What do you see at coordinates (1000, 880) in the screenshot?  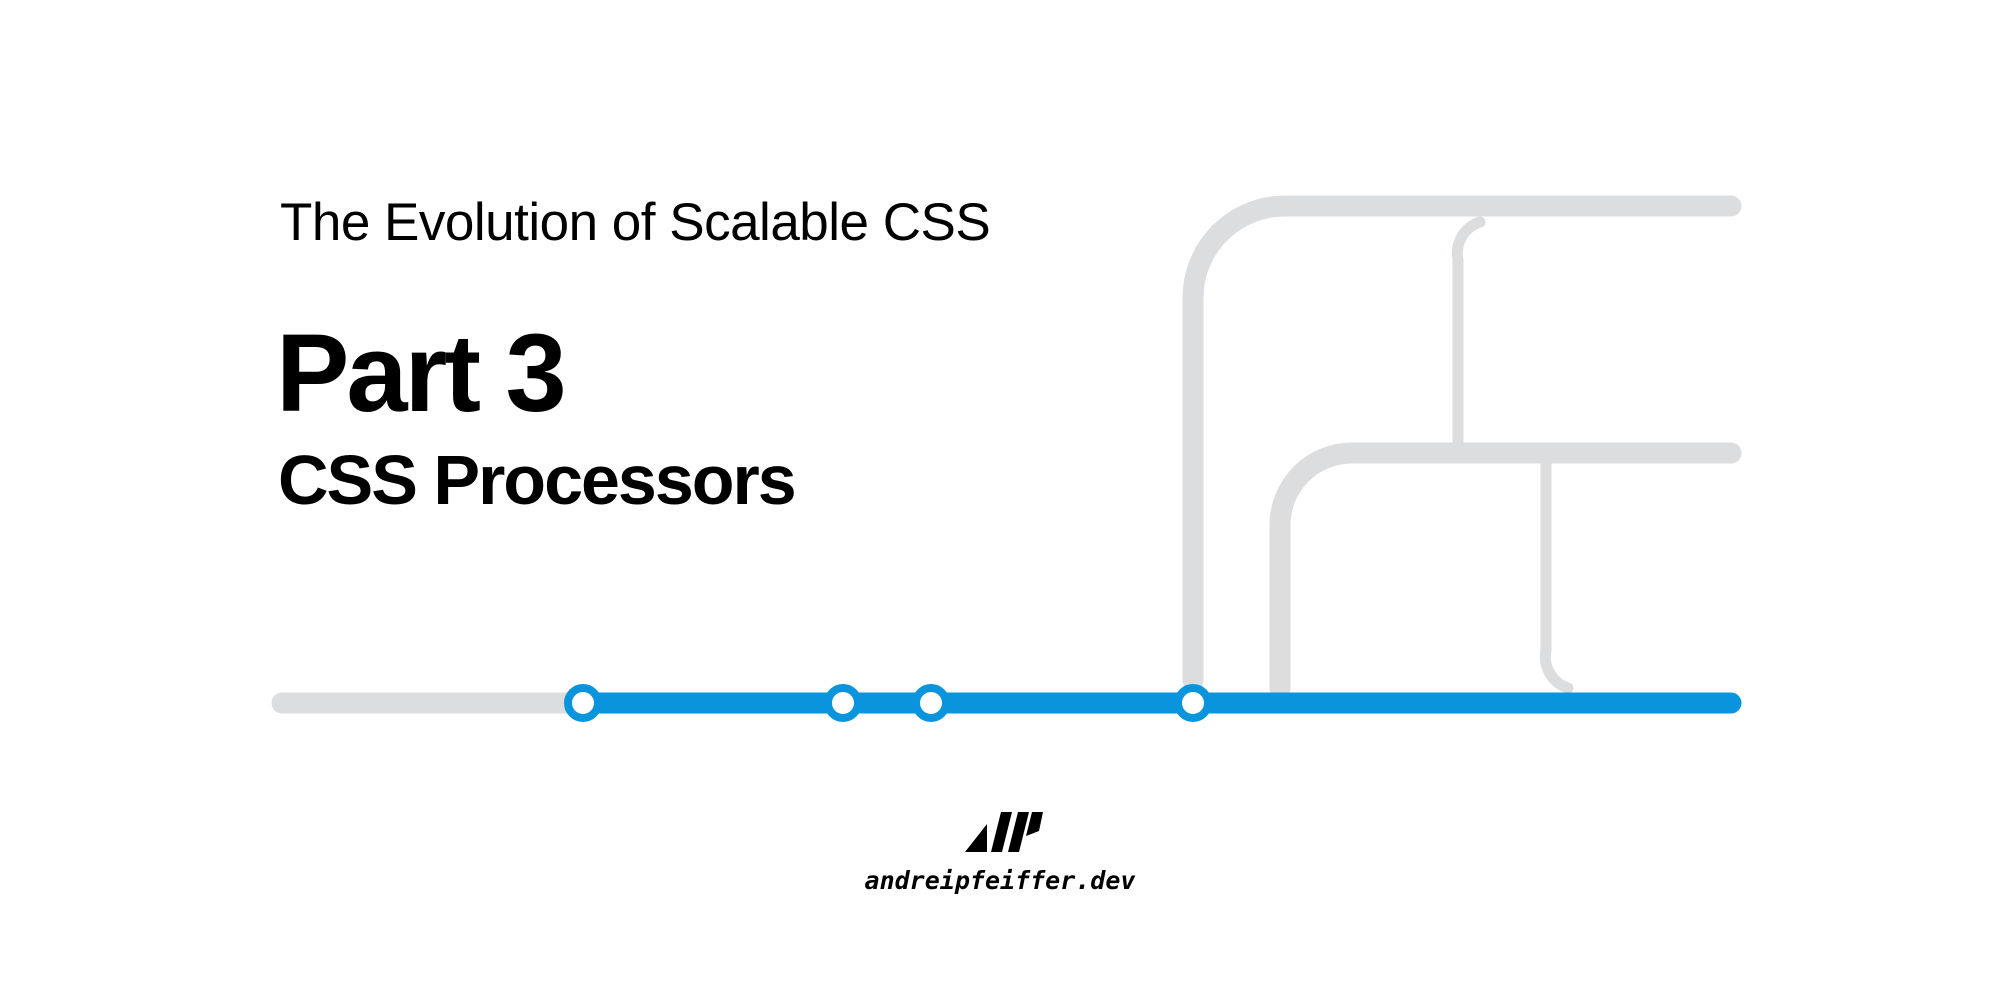 I see `site-url: andreipfeiffer.dev` at bounding box center [1000, 880].